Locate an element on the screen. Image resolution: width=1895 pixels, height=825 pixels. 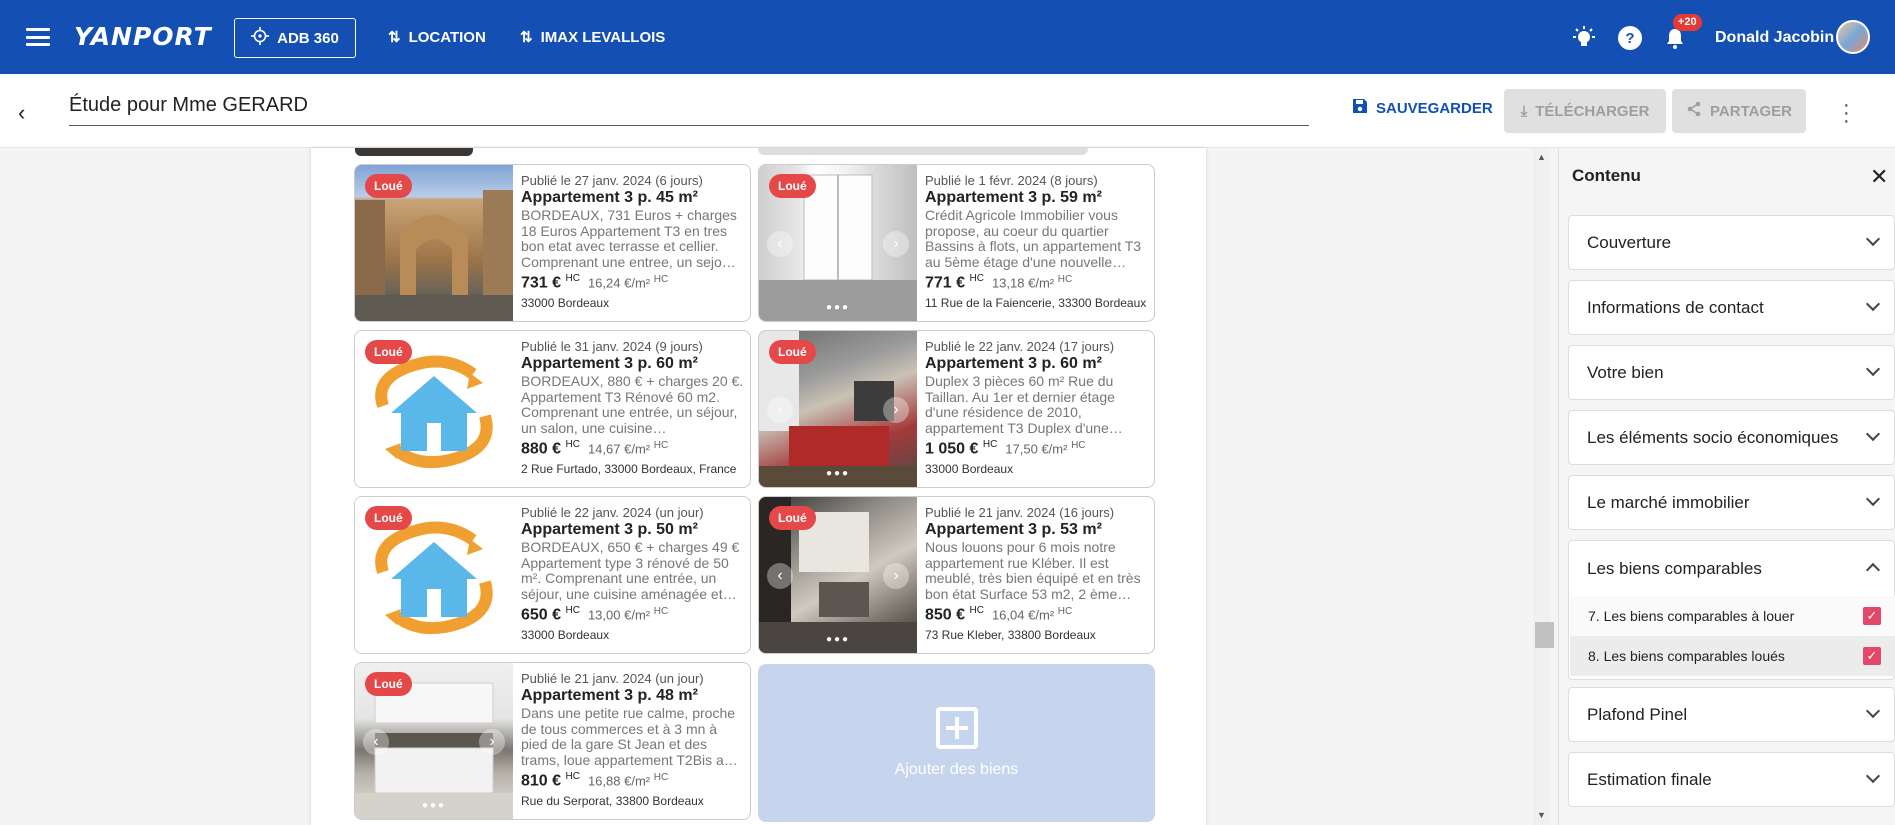
listing-title: Appartement 3 p. 60 m² is located at coordinates (609, 363).